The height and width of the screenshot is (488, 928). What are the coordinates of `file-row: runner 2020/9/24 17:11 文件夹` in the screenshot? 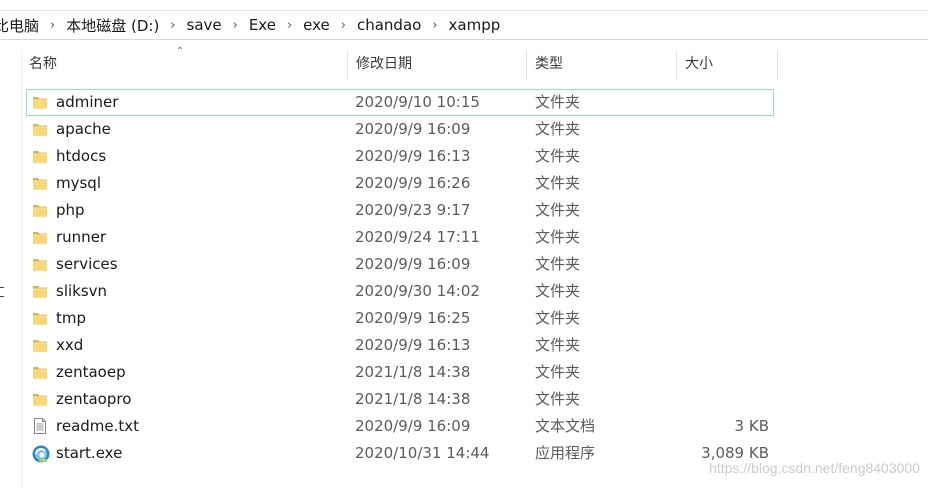 It's located at (400, 237).